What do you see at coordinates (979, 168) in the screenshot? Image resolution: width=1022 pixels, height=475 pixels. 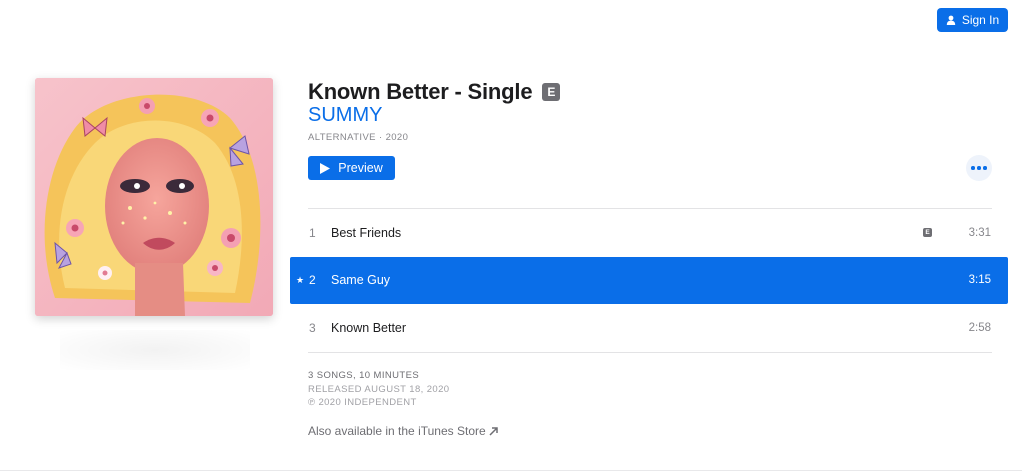 I see `more-options-button` at bounding box center [979, 168].